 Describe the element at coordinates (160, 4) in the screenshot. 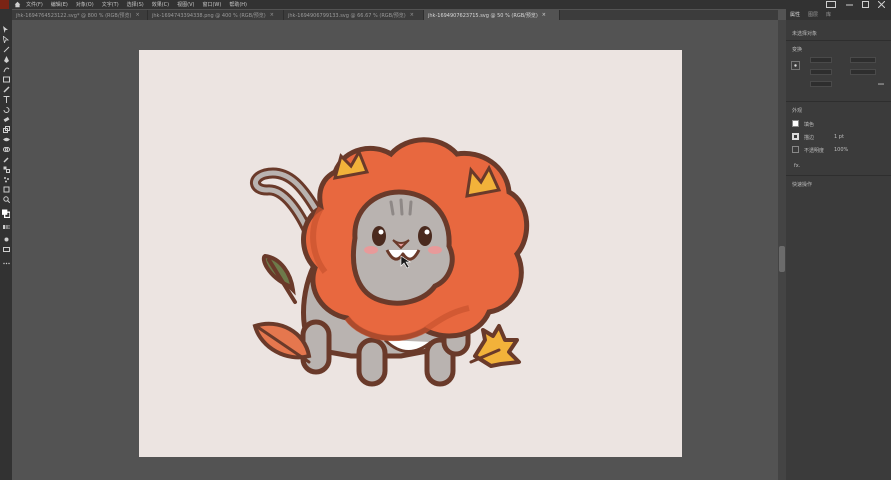

I see `menu-effect: 效果(C)` at that location.